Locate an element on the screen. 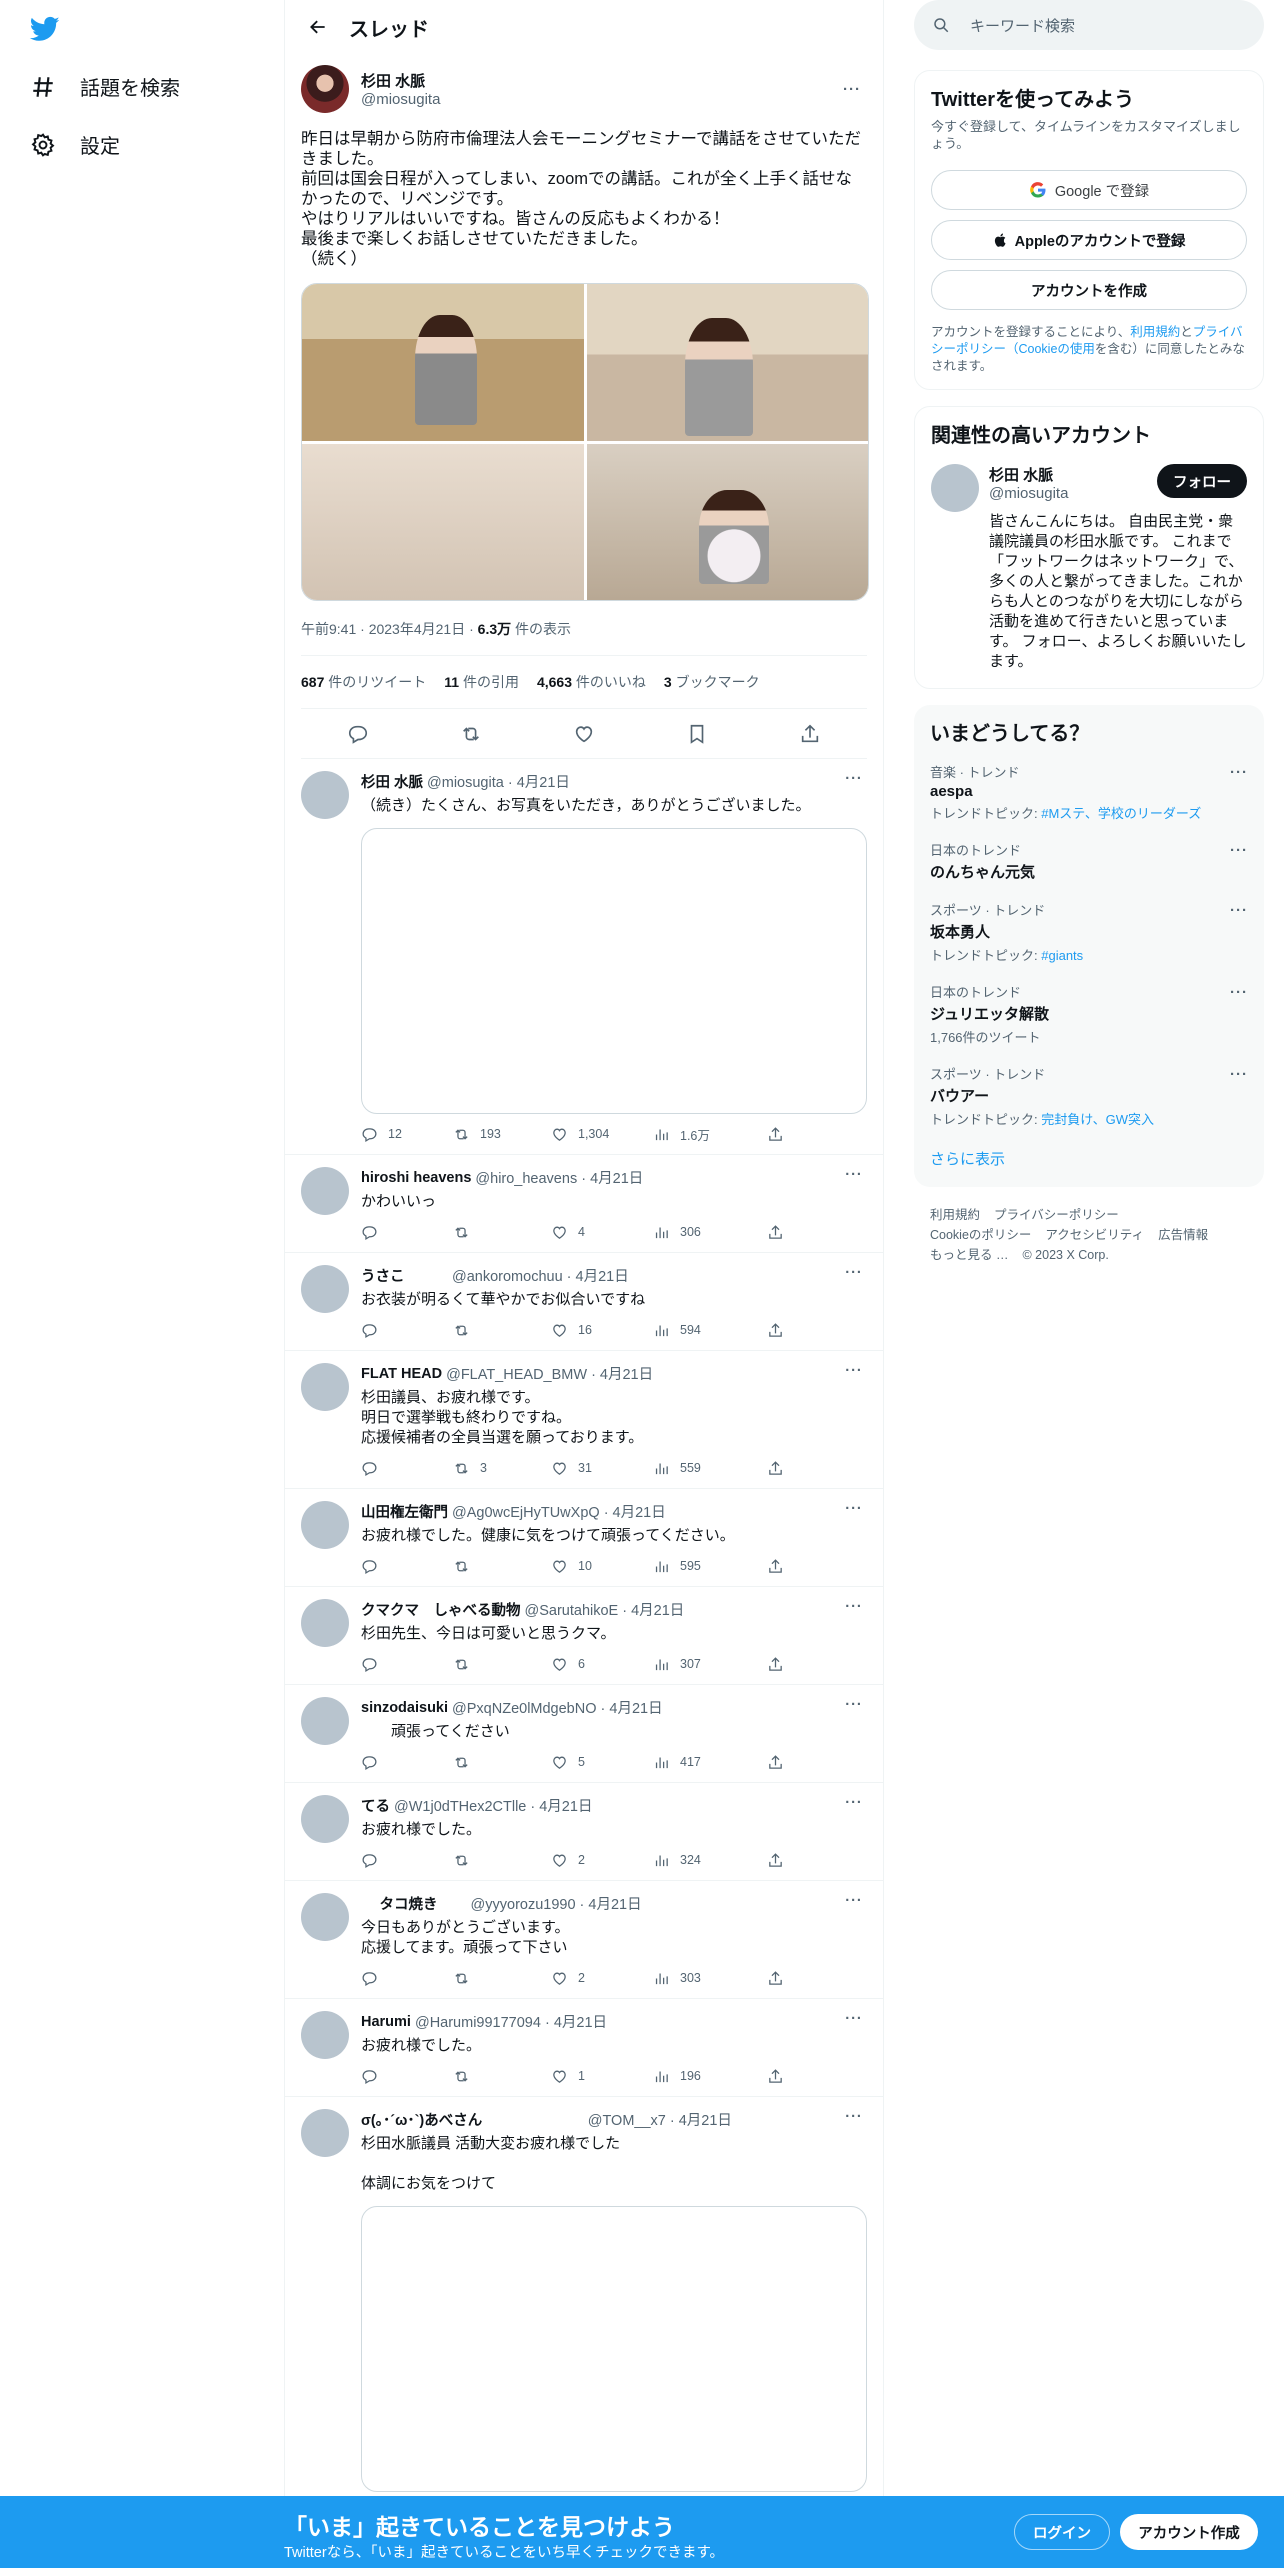 This screenshot has height=2568, width=1284. author-handle: @miosugita is located at coordinates (599, 99).